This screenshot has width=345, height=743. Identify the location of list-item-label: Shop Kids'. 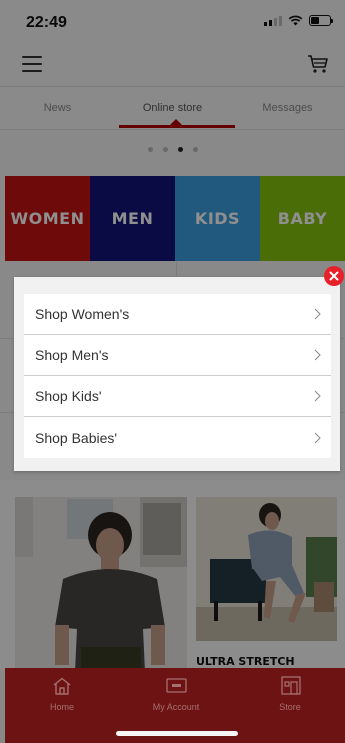
(68, 396).